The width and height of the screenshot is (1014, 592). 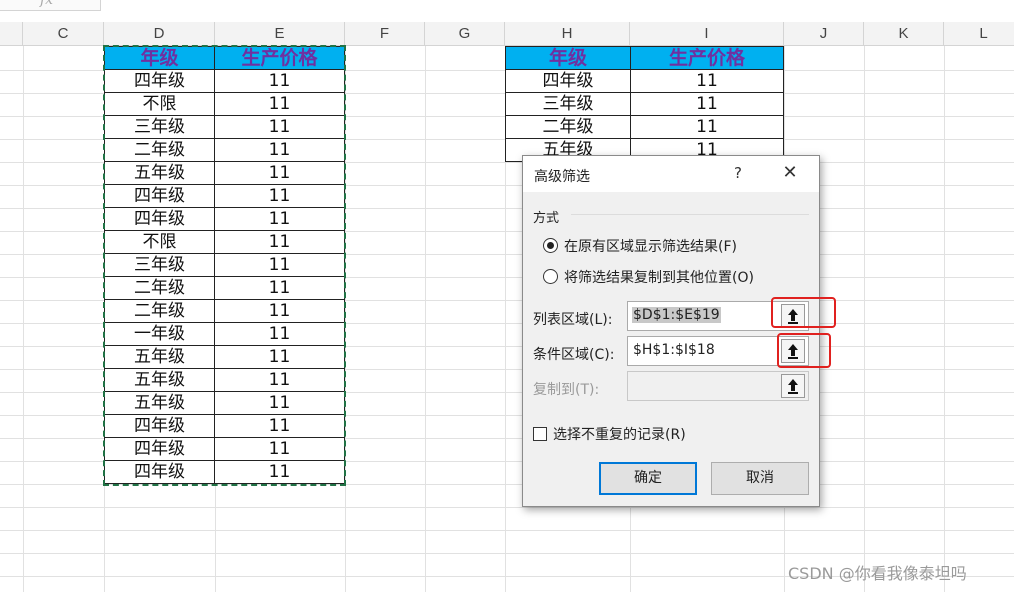 What do you see at coordinates (550, 245) in the screenshot?
I see `radio-selected-icon` at bounding box center [550, 245].